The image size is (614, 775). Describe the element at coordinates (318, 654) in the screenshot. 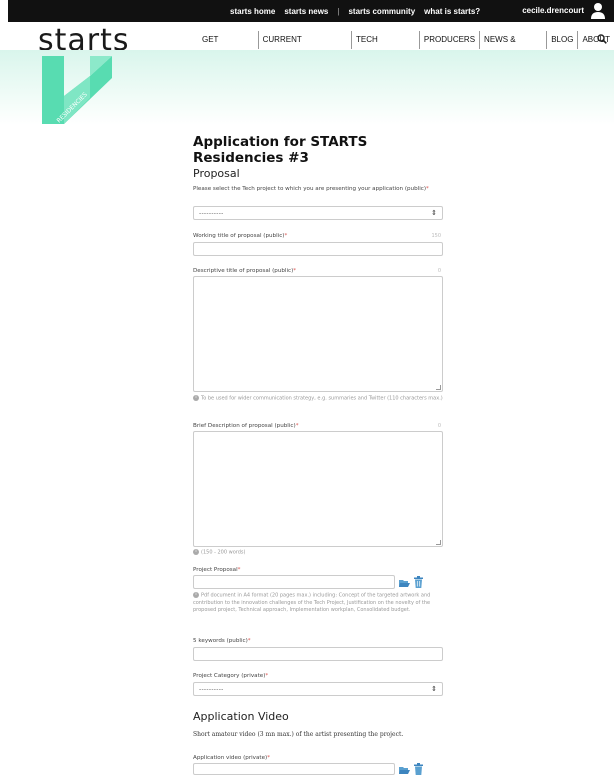

I see `keywords-input` at that location.